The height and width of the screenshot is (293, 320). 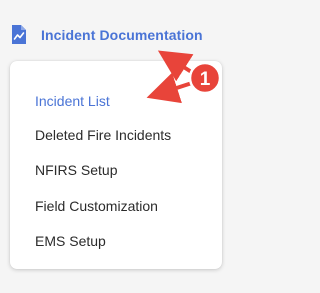 What do you see at coordinates (19, 34) in the screenshot?
I see `document-chart-icon` at bounding box center [19, 34].